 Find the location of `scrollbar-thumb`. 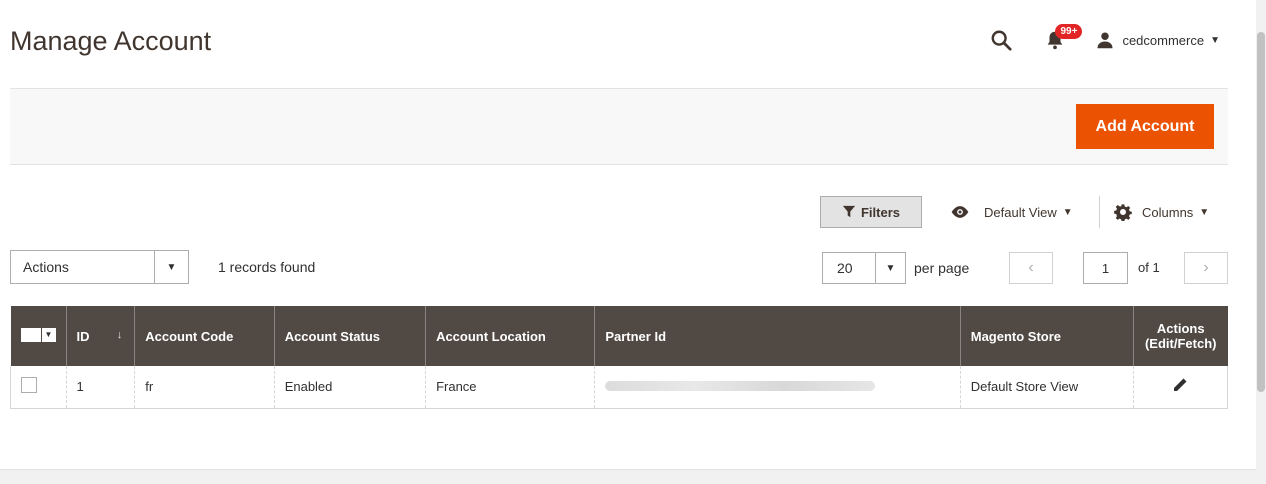

scrollbar-thumb is located at coordinates (1261, 212).